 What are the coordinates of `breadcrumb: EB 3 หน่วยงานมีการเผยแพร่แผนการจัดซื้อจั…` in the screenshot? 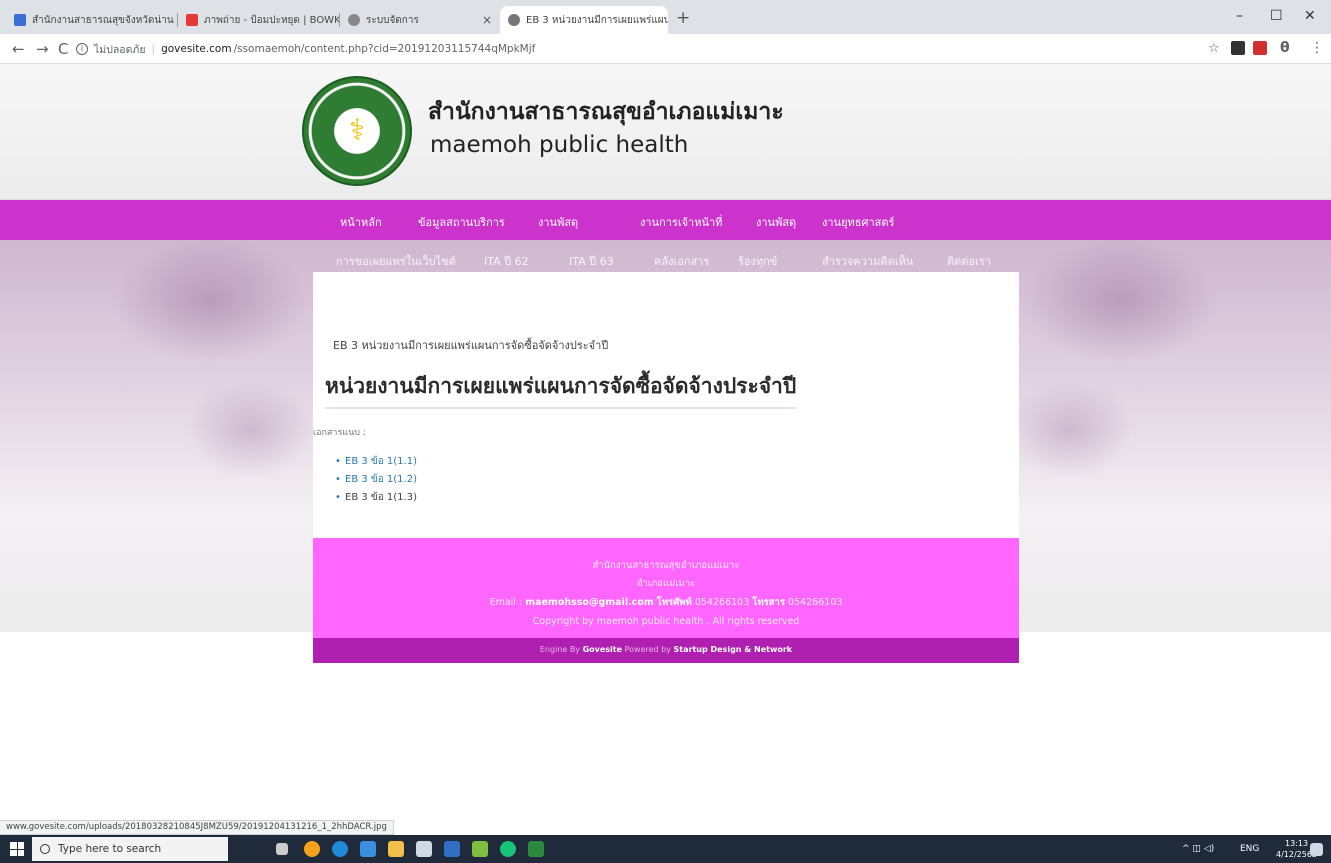 It's located at (471, 345).